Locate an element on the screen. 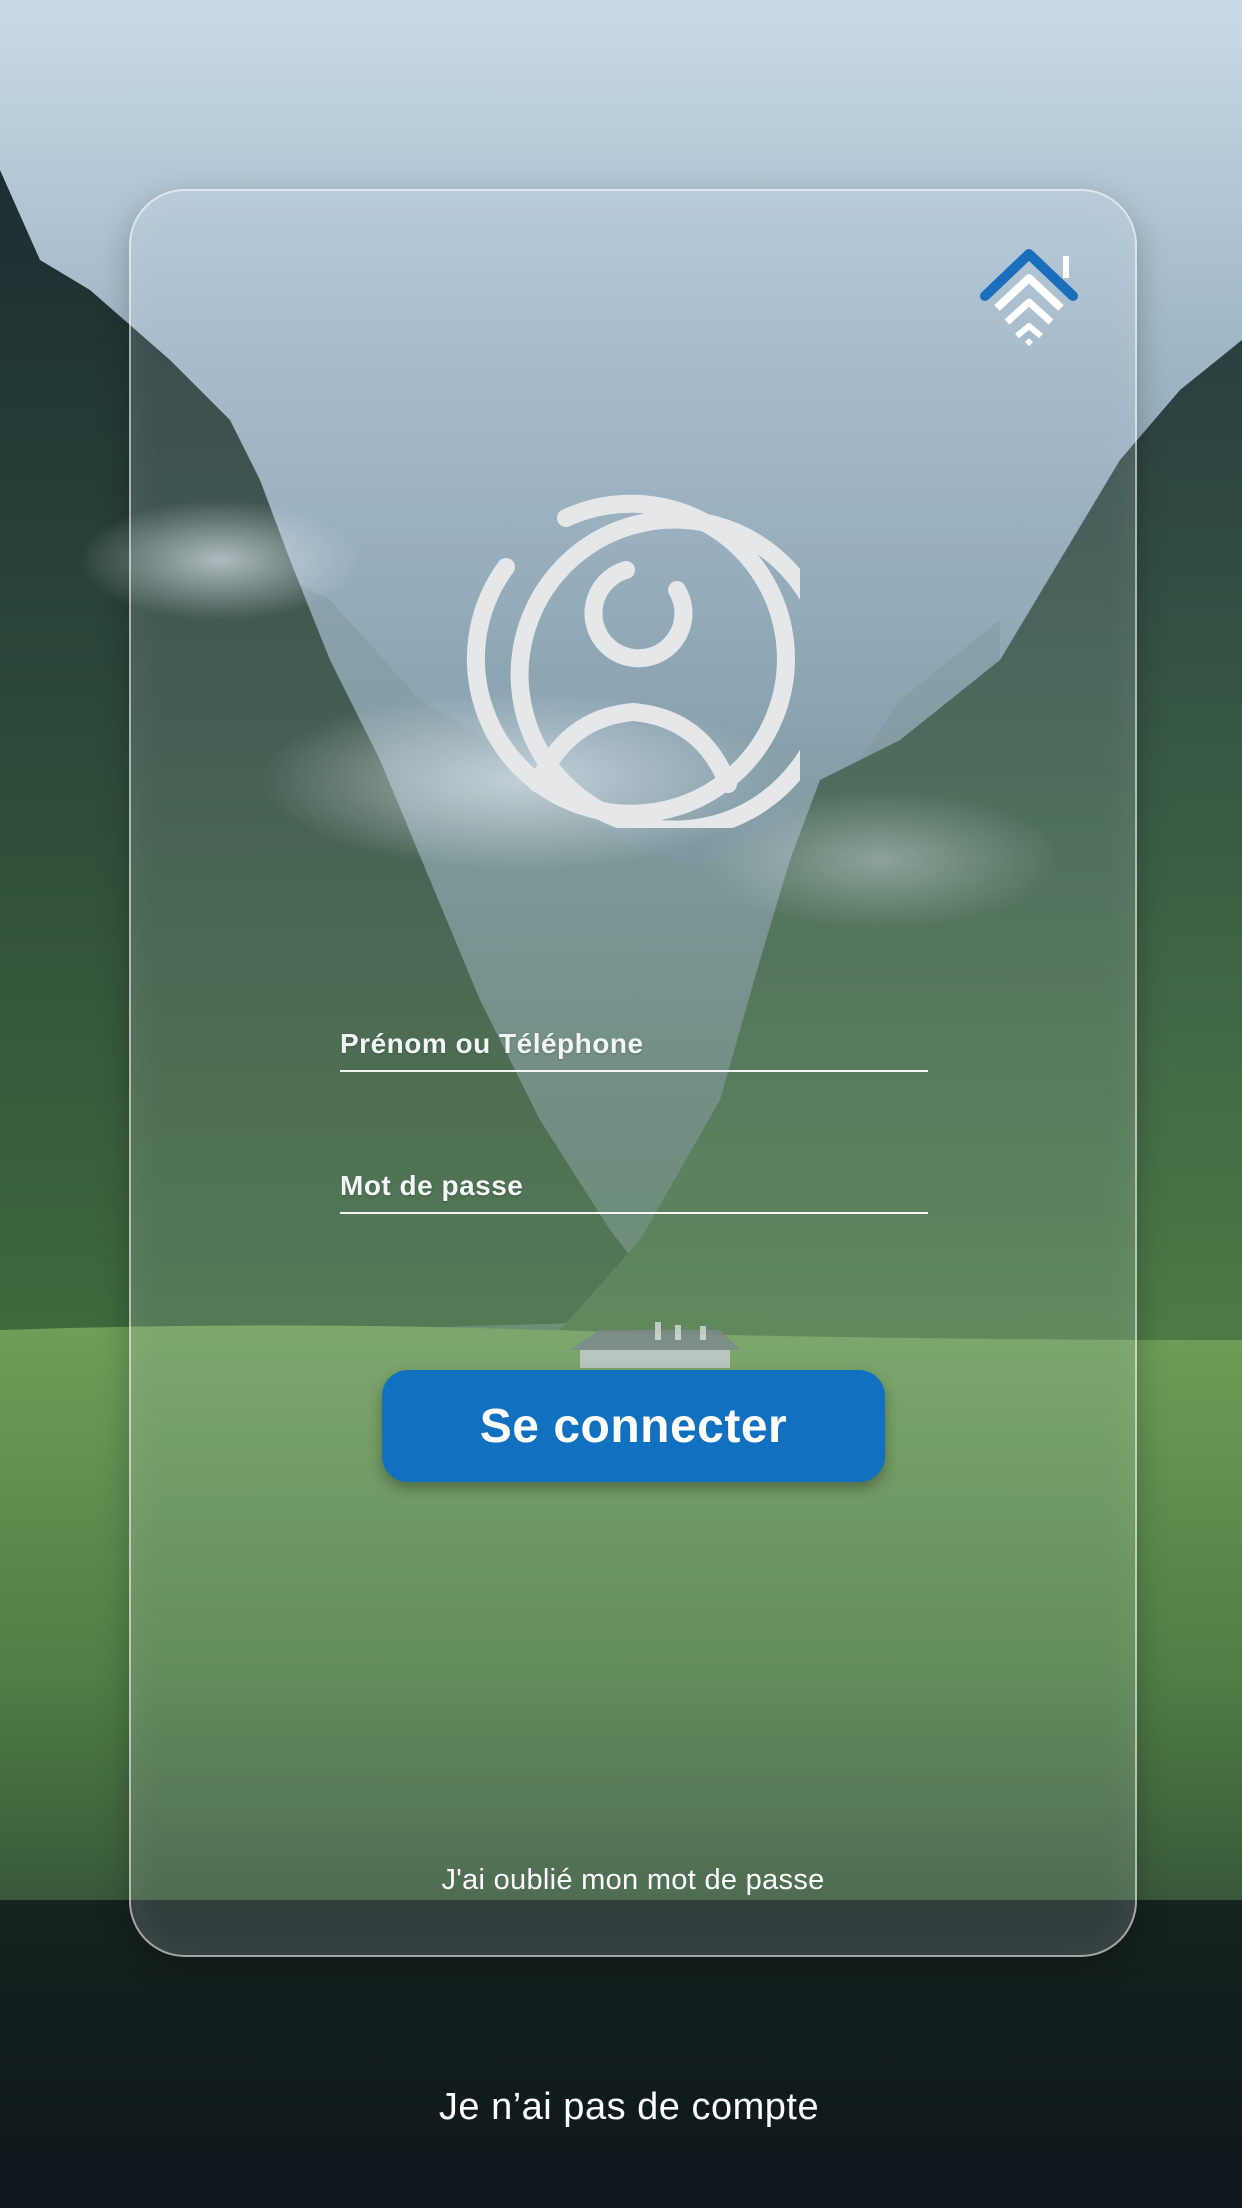  login-button: Se connecter is located at coordinates (633, 1426).